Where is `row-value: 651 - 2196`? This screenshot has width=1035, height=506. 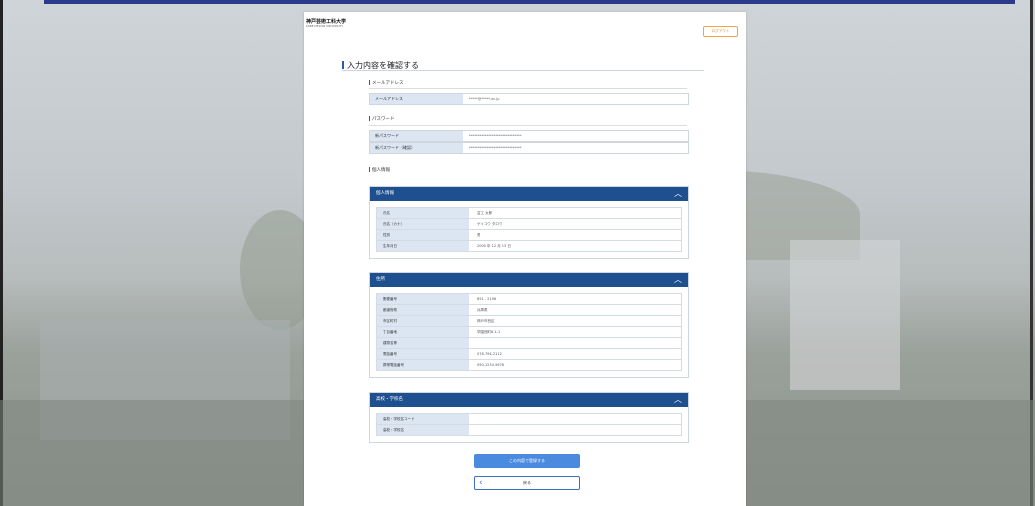 row-value: 651 - 2196 is located at coordinates (487, 299).